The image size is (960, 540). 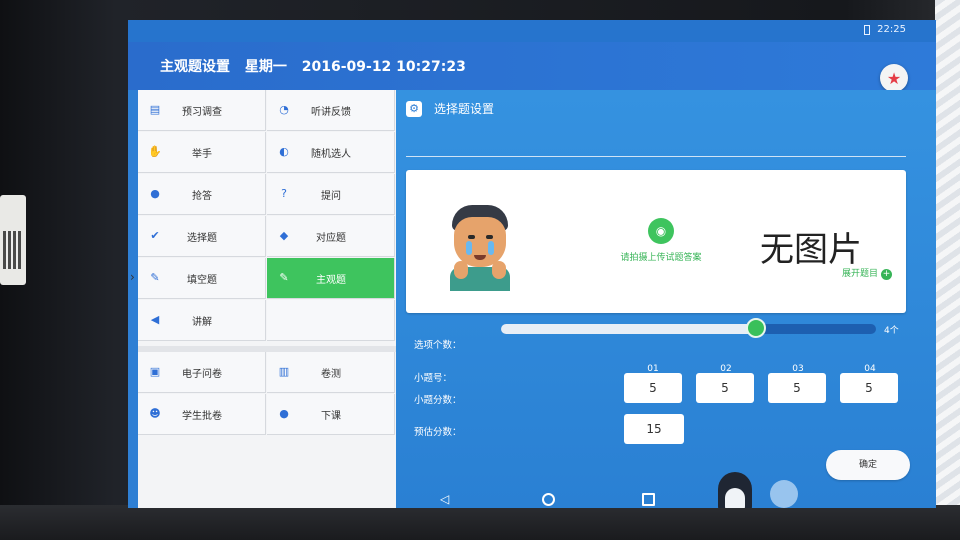 What do you see at coordinates (666, 499) in the screenshot?
I see `android-nav-bar: ◁` at bounding box center [666, 499].